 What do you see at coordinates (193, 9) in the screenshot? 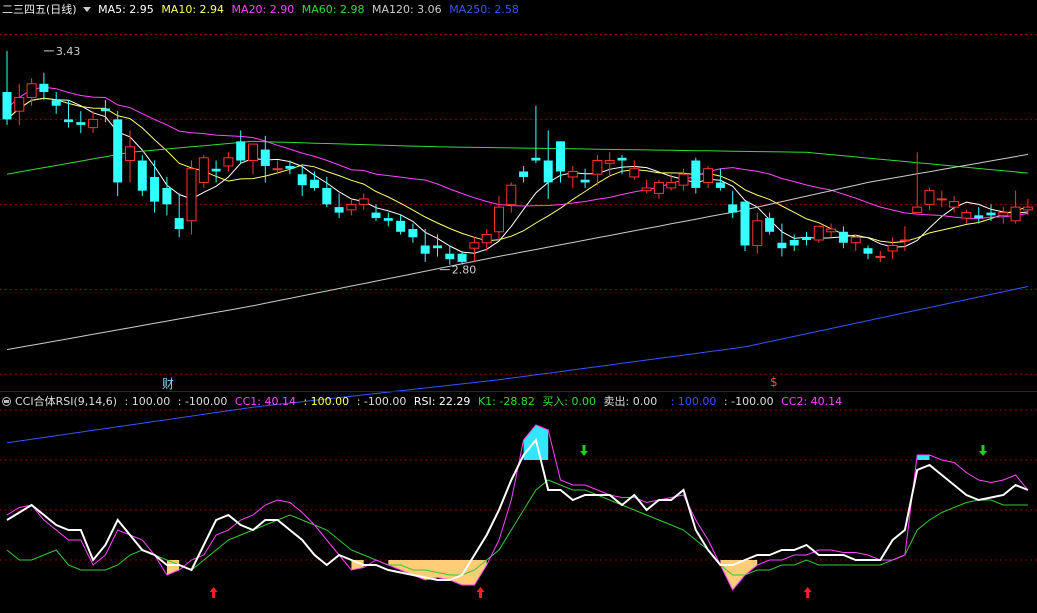
I see `ma10-label: MA10: 2.94` at bounding box center [193, 9].